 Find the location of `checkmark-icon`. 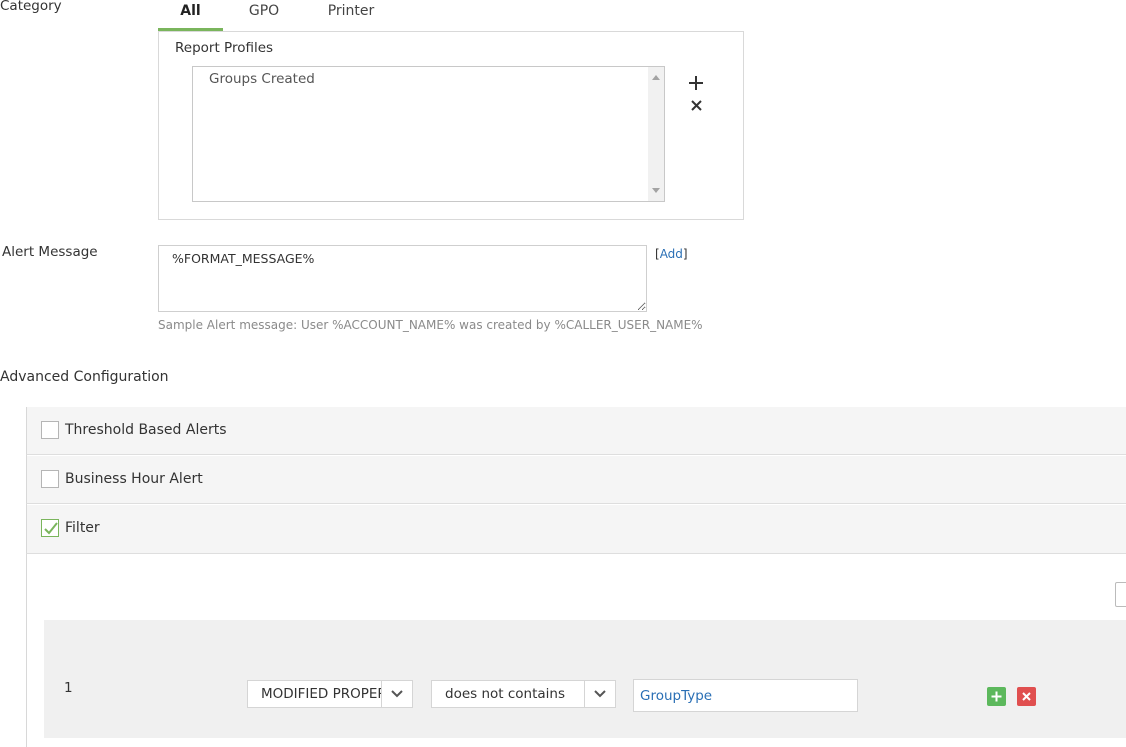

checkmark-icon is located at coordinates (51, 528).